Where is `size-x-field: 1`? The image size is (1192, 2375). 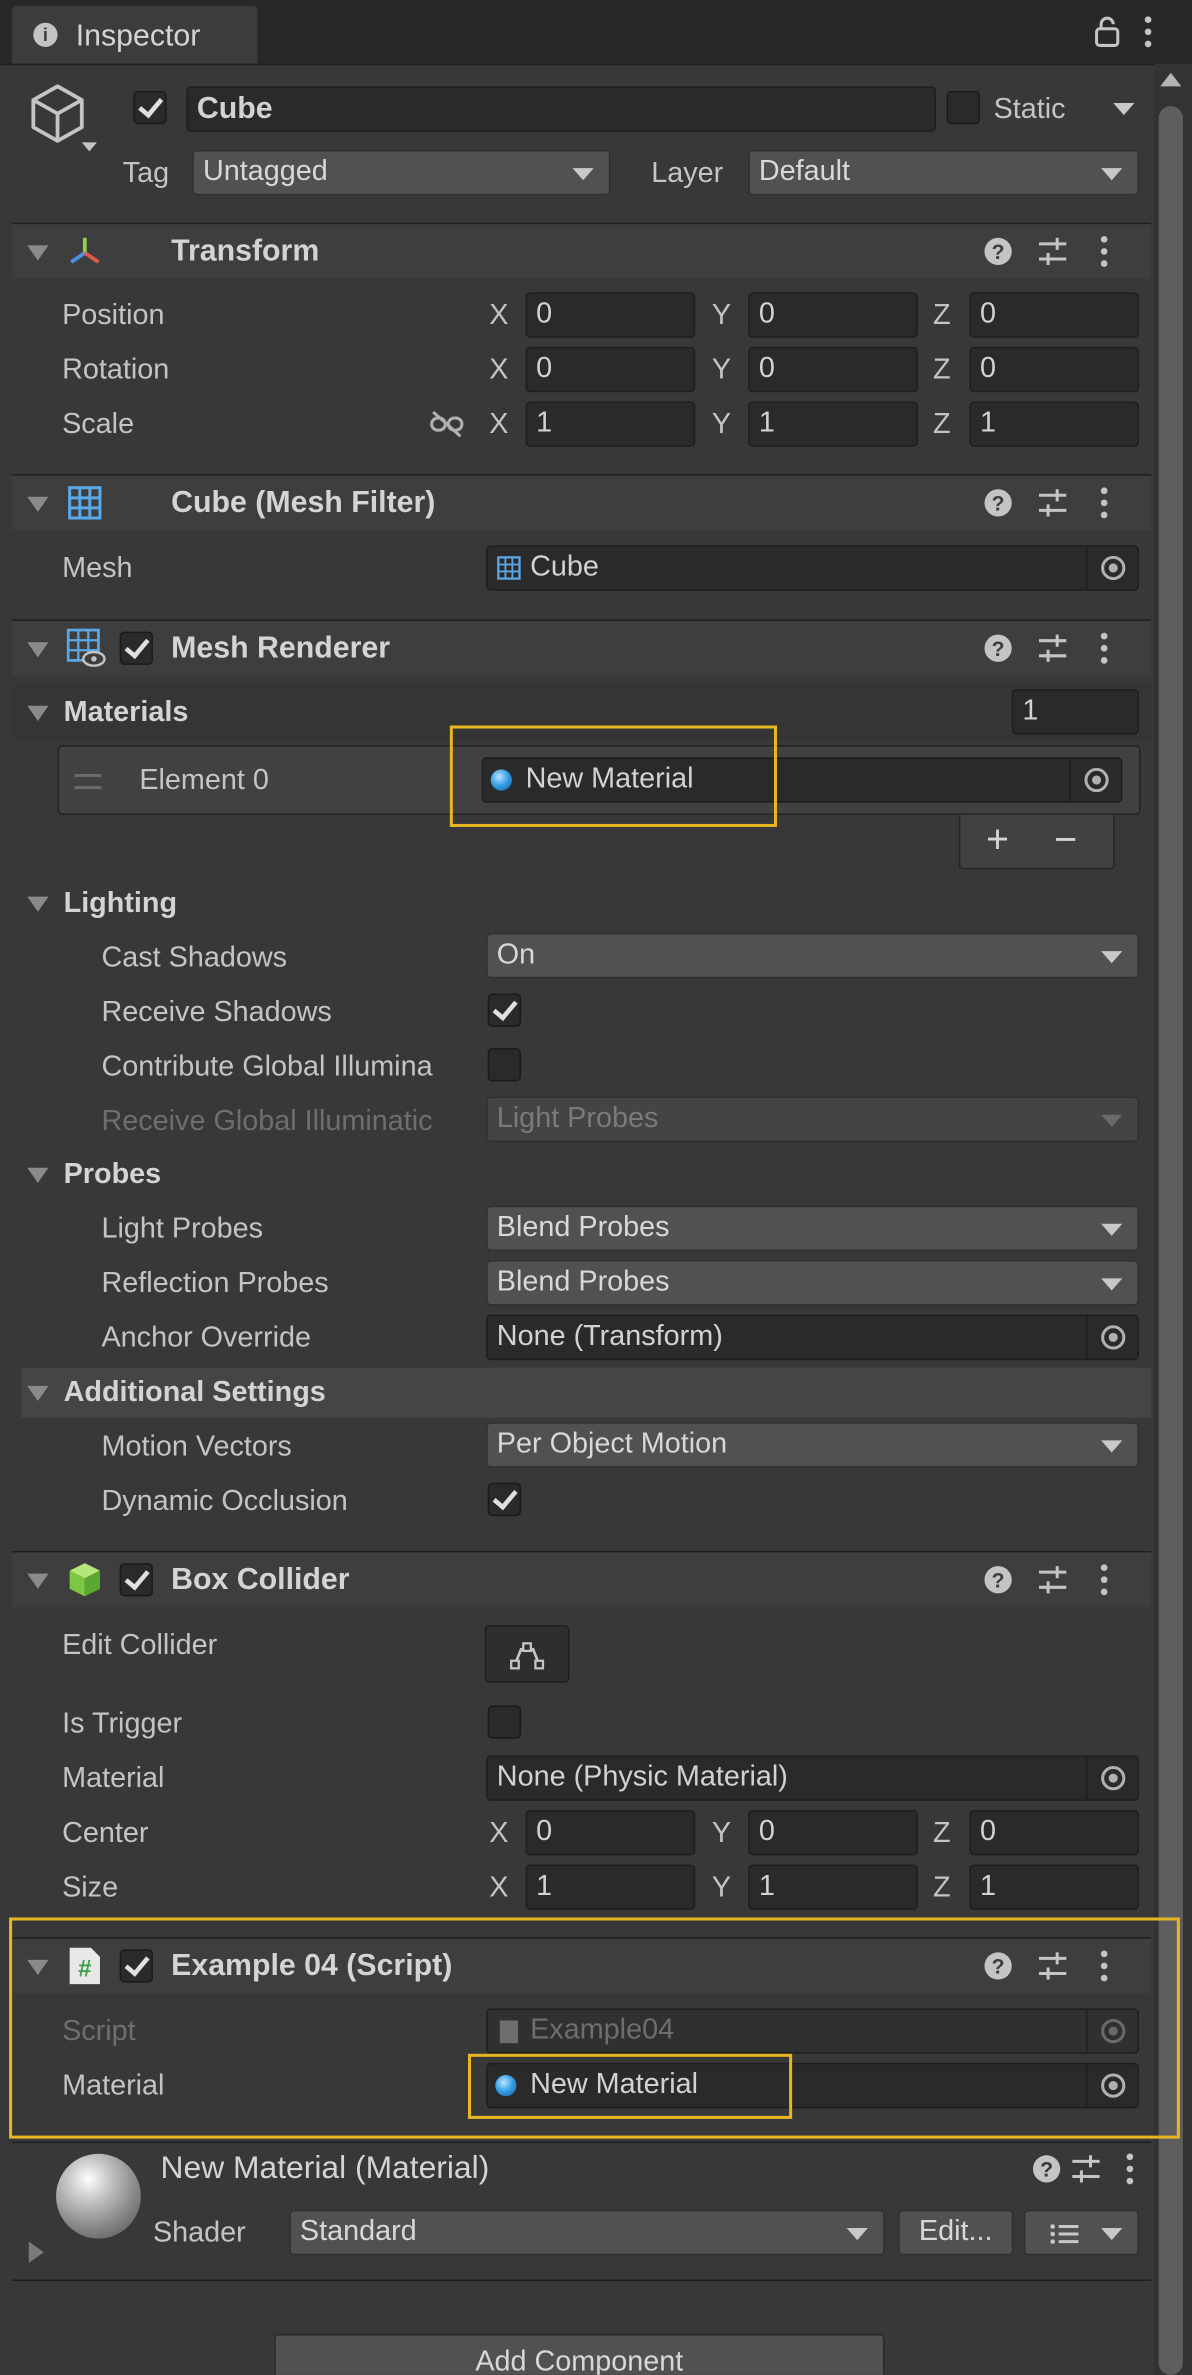
size-x-field: 1 is located at coordinates (610, 1887).